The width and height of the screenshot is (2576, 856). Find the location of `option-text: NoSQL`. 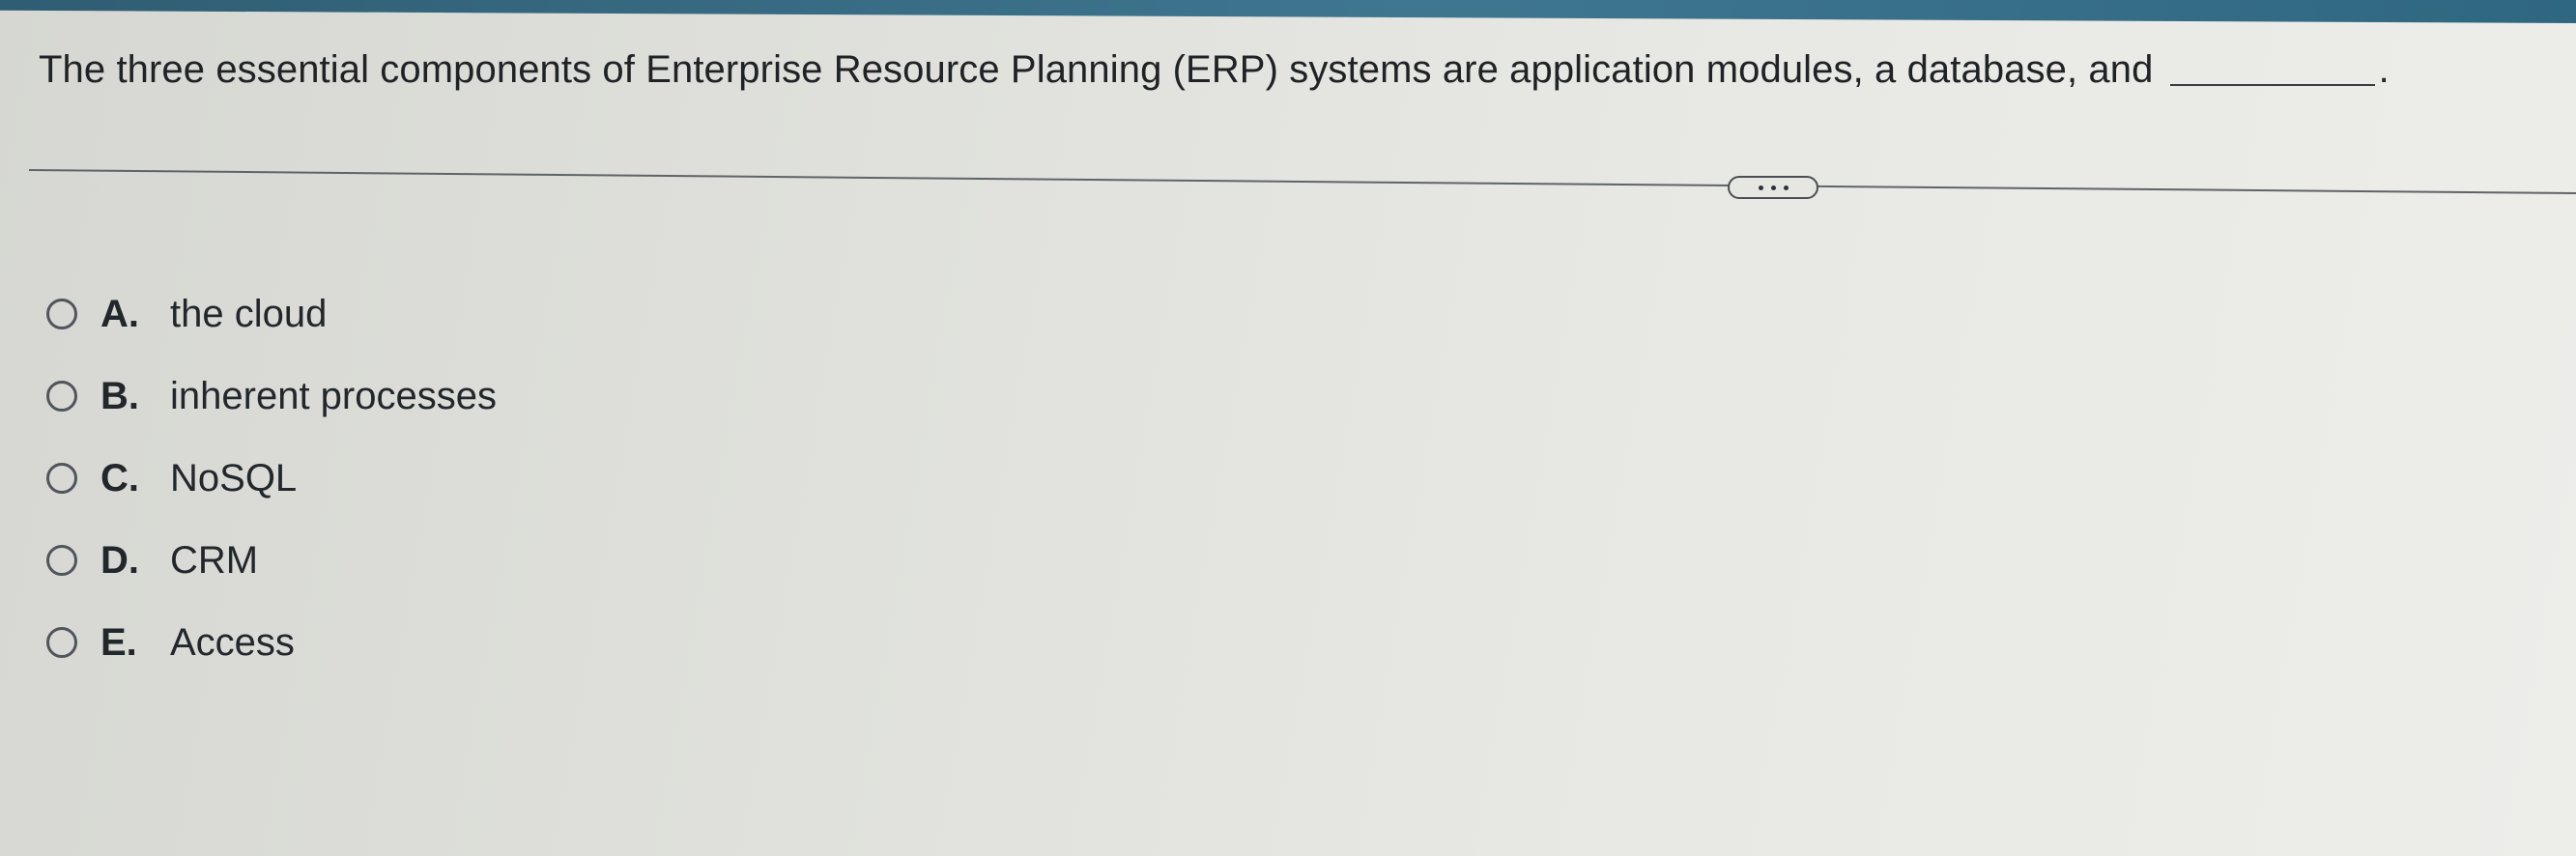

option-text: NoSQL is located at coordinates (234, 477).